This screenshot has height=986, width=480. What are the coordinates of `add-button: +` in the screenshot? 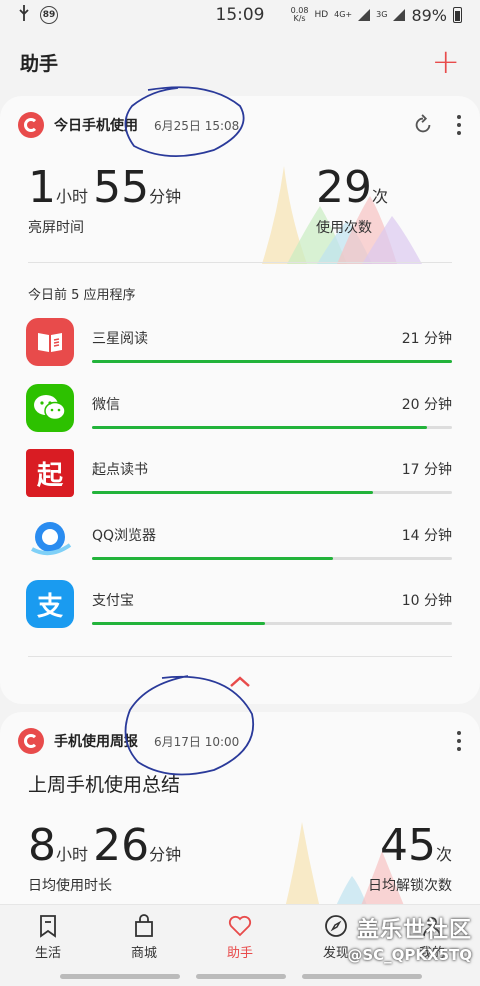 It's located at (446, 62).